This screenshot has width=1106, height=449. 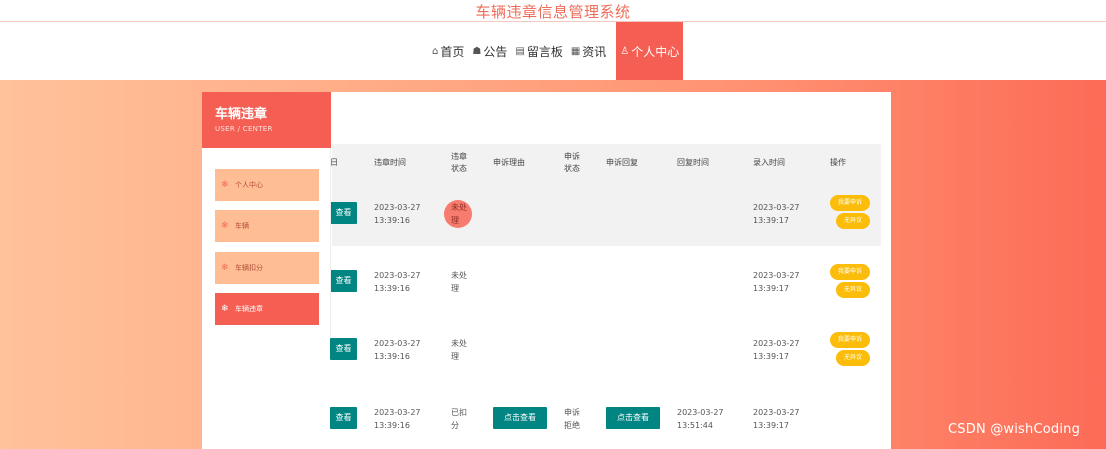 What do you see at coordinates (495, 51) in the screenshot?
I see `nav-item-label: 公告` at bounding box center [495, 51].